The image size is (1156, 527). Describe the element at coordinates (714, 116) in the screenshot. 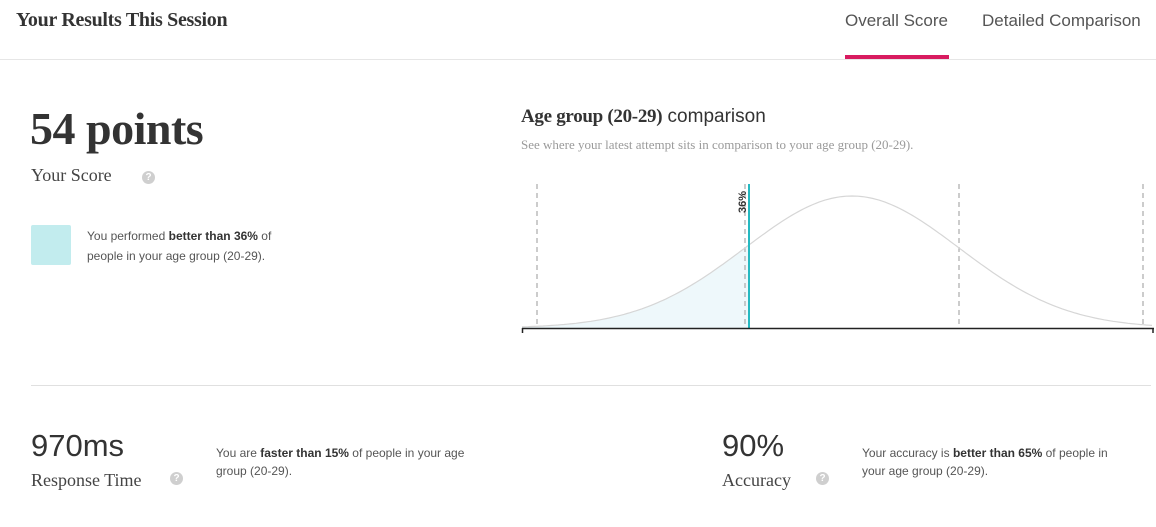

I see `comparison-title-rest: comparison` at that location.